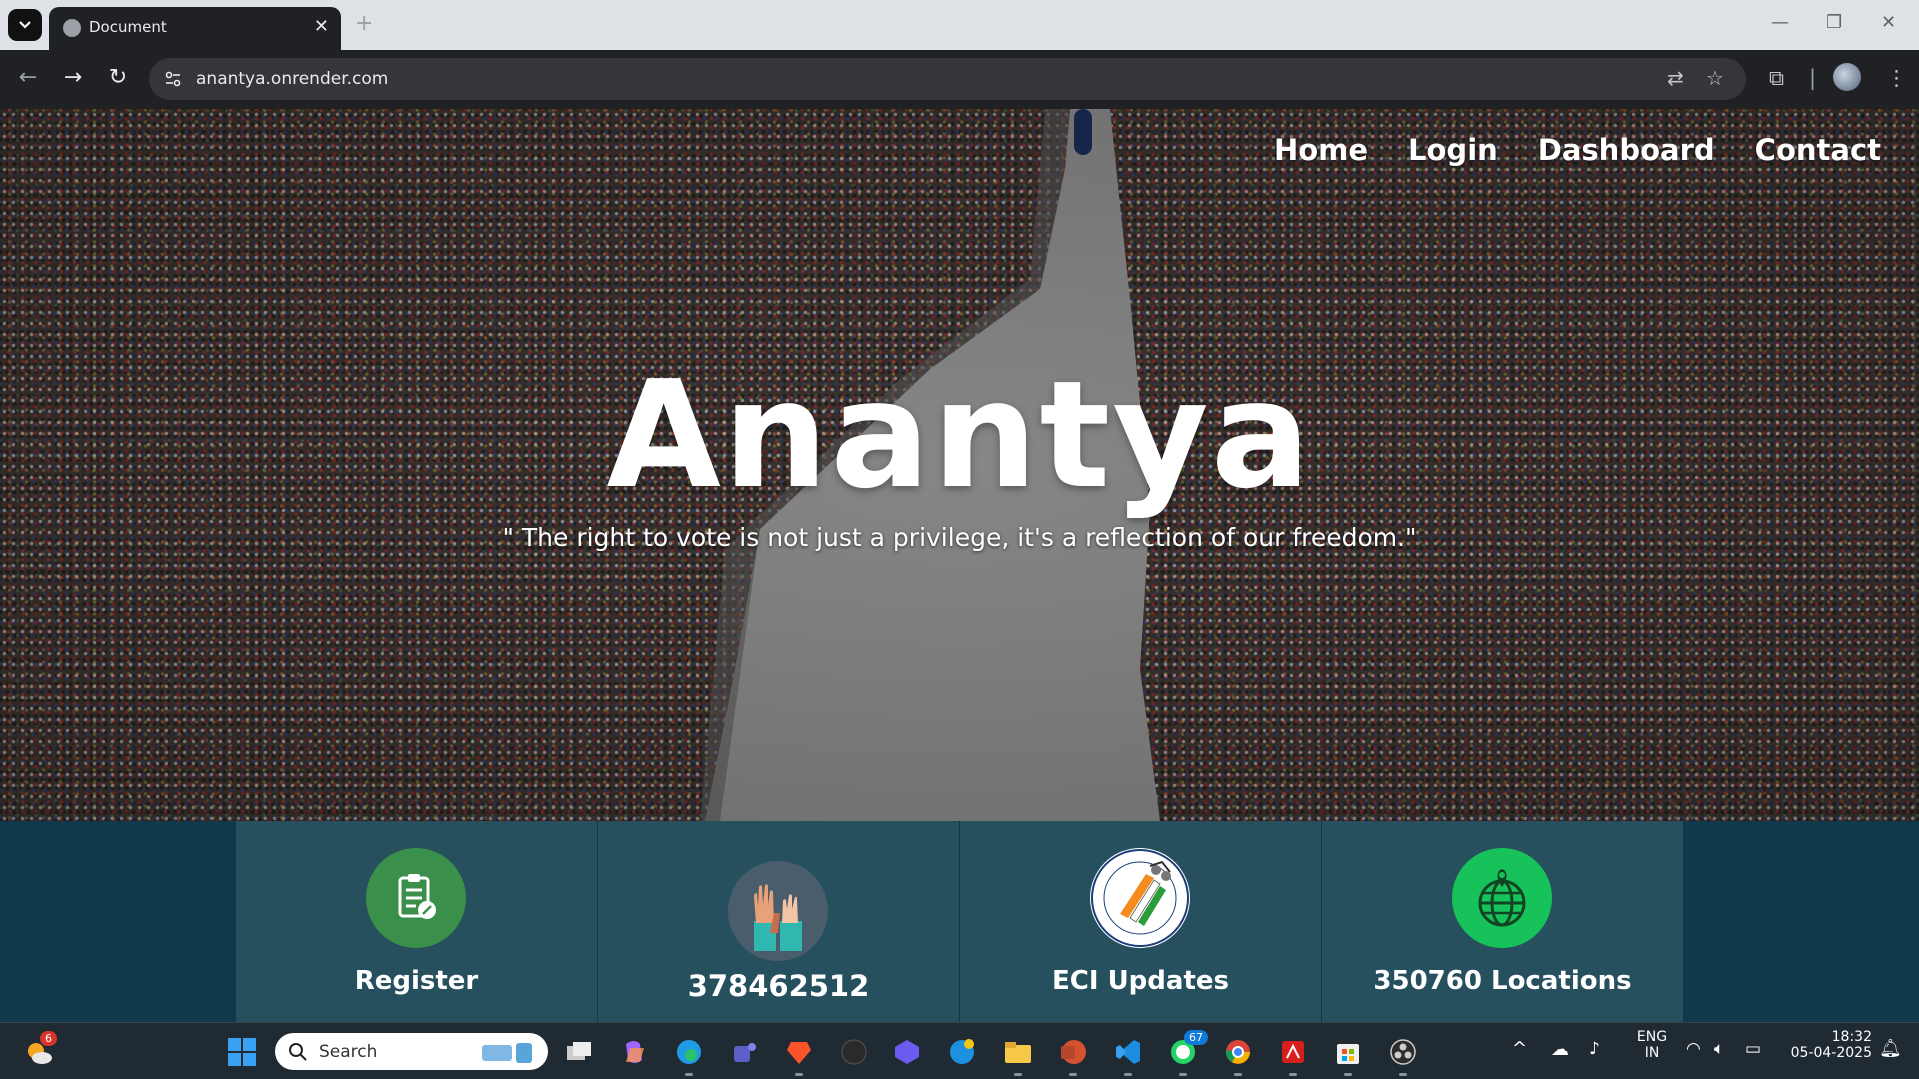 The height and width of the screenshot is (1079, 1919). What do you see at coordinates (947, 79) in the screenshot?
I see `address-bar: anantya.onrender.com ⇄ ☆` at bounding box center [947, 79].